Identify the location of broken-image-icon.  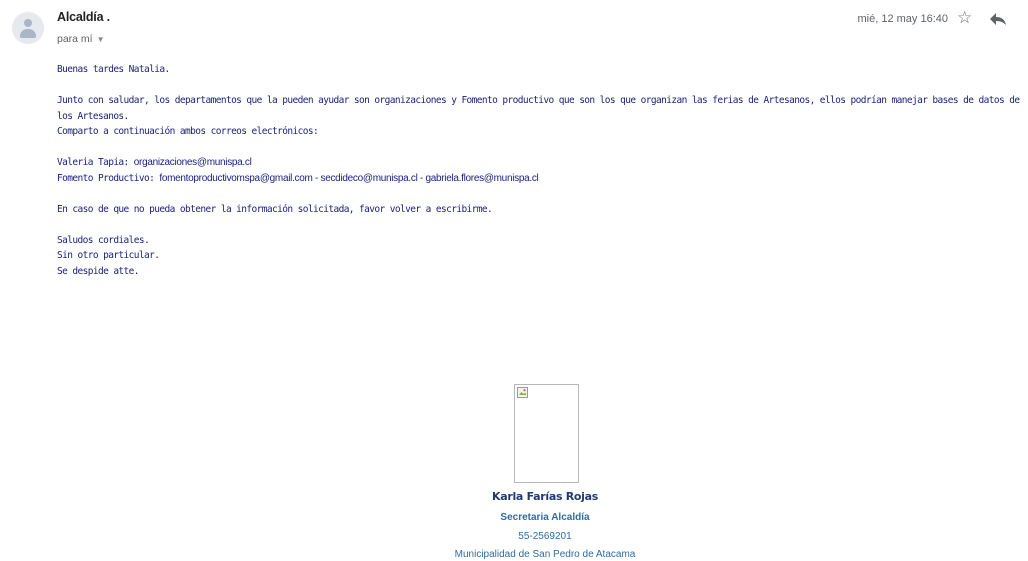
(522, 392).